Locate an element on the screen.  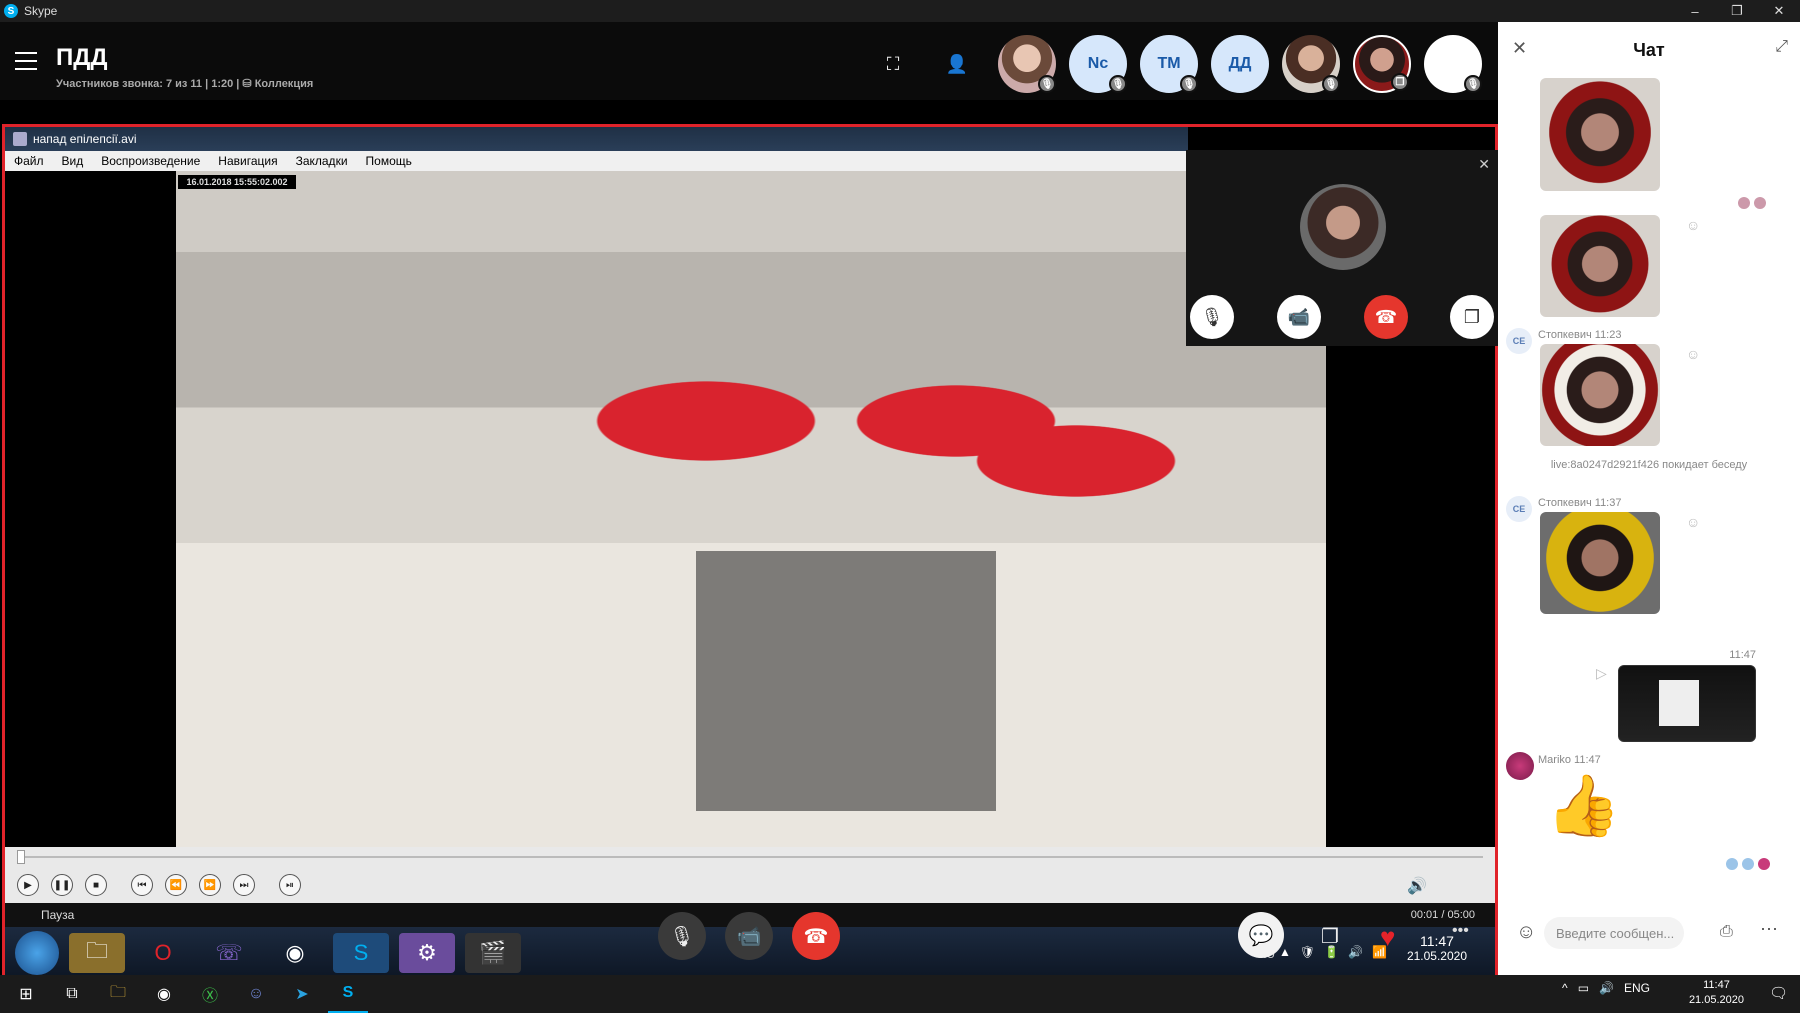
notification-icon: 🗨 is located at coordinates (1778, 993).